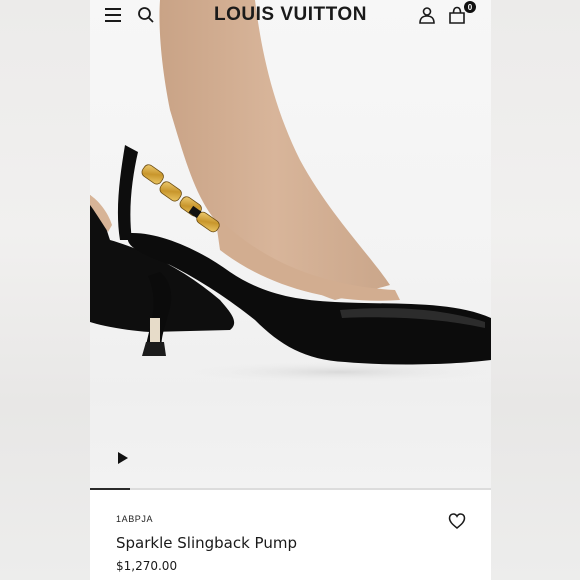 The height and width of the screenshot is (580, 580). Describe the element at coordinates (290, 15) in the screenshot. I see `site-header: LOUIS VUITTON 0` at that location.